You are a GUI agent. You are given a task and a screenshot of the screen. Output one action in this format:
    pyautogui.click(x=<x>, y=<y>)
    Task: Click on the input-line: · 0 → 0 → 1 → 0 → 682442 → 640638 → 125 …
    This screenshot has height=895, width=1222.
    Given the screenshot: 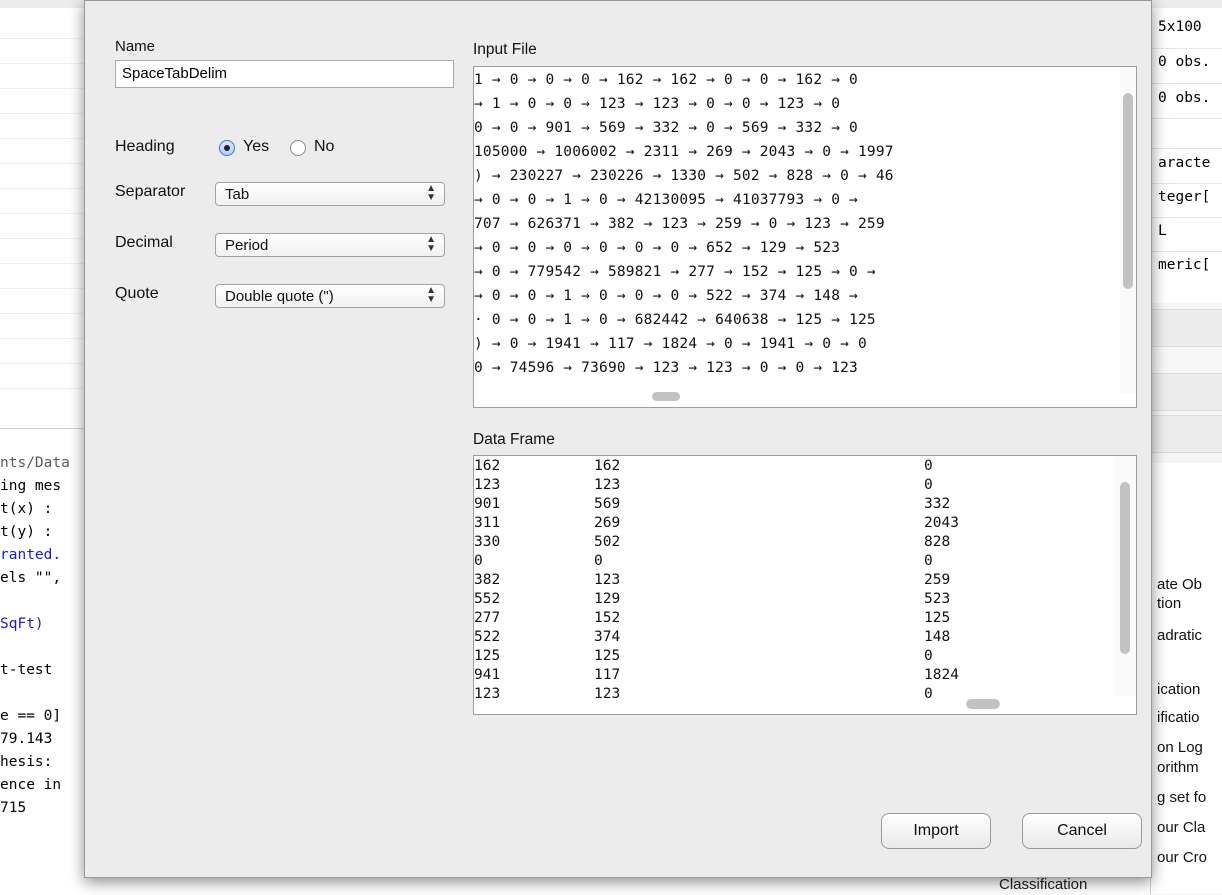 What is the action you would take?
    pyautogui.click(x=675, y=320)
    